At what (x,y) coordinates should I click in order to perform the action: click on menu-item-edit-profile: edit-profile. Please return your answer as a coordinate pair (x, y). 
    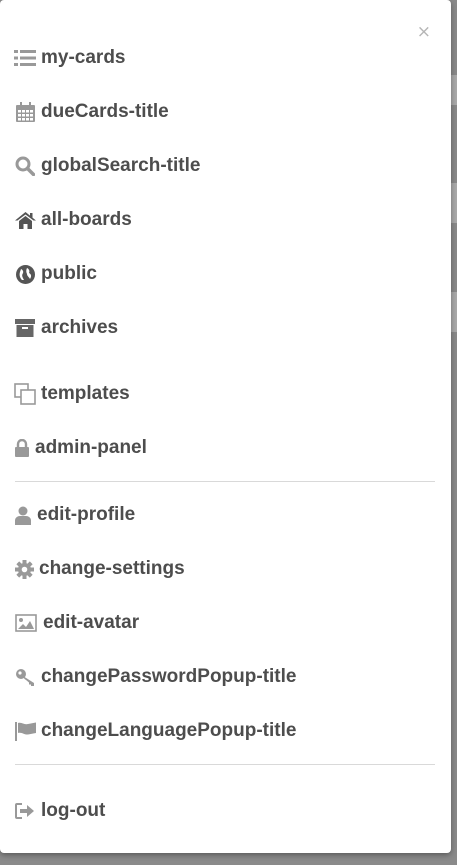
    Looking at the image, I should click on (74, 515).